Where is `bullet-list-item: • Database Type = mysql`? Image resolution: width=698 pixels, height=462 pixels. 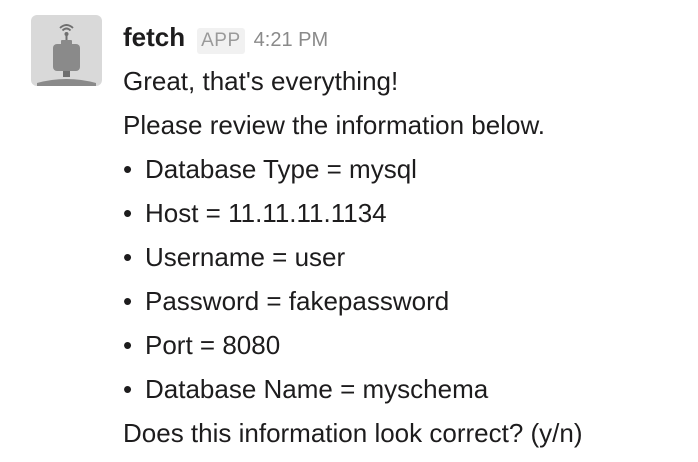
bullet-list-item: • Database Type = mysql is located at coordinates (407, 169).